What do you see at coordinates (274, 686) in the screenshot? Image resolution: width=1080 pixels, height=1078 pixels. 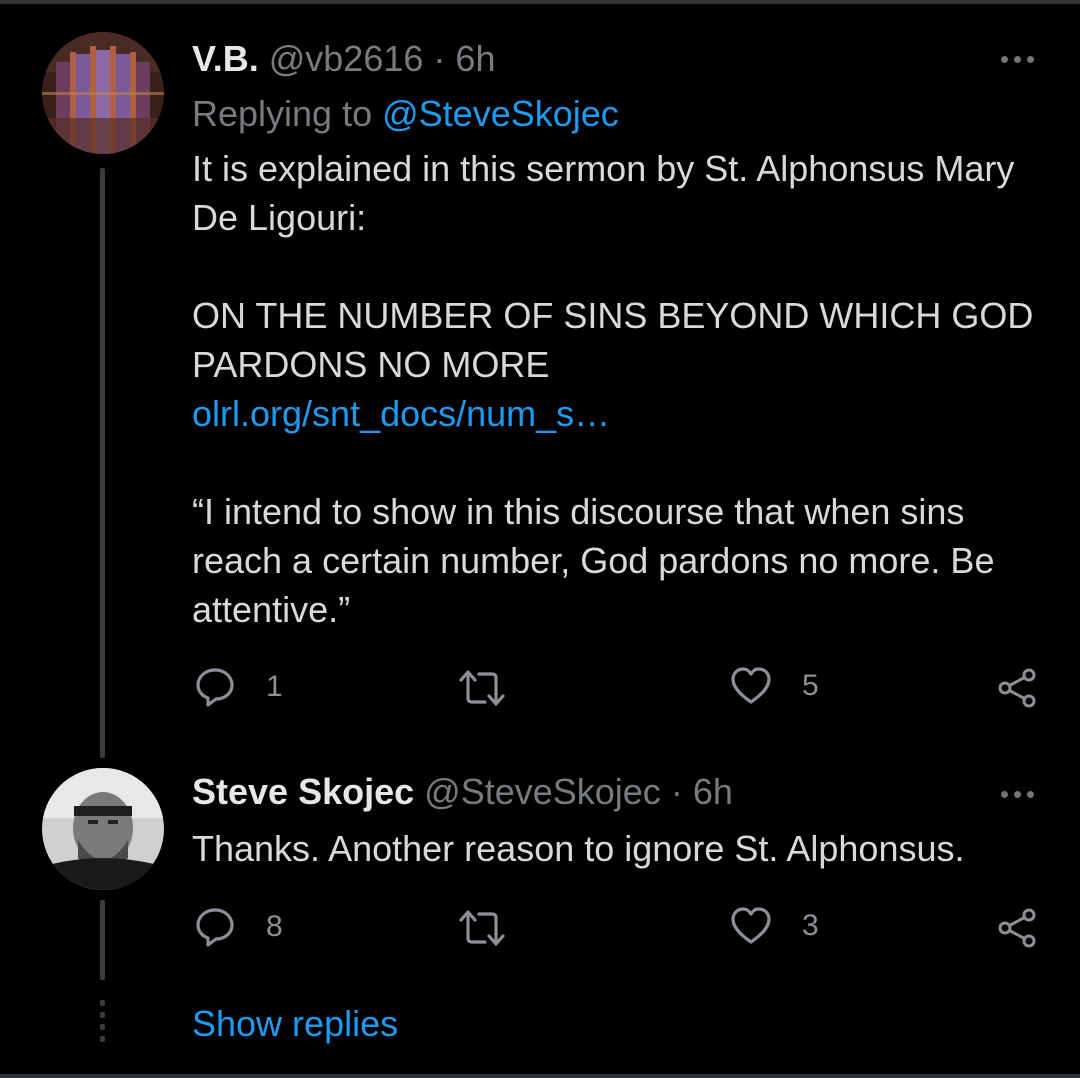 I see `reply-count: 1` at bounding box center [274, 686].